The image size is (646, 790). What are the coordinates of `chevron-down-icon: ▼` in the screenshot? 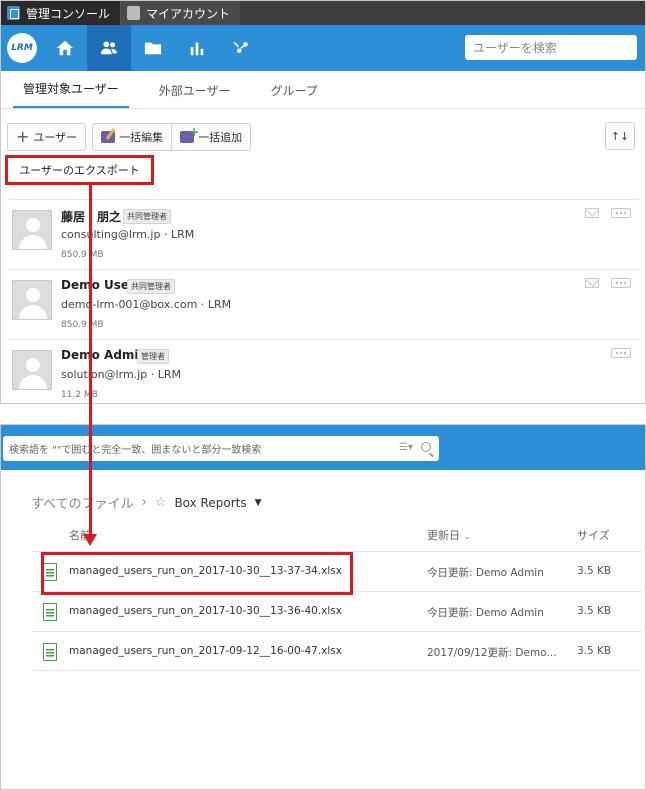 It's located at (258, 503).